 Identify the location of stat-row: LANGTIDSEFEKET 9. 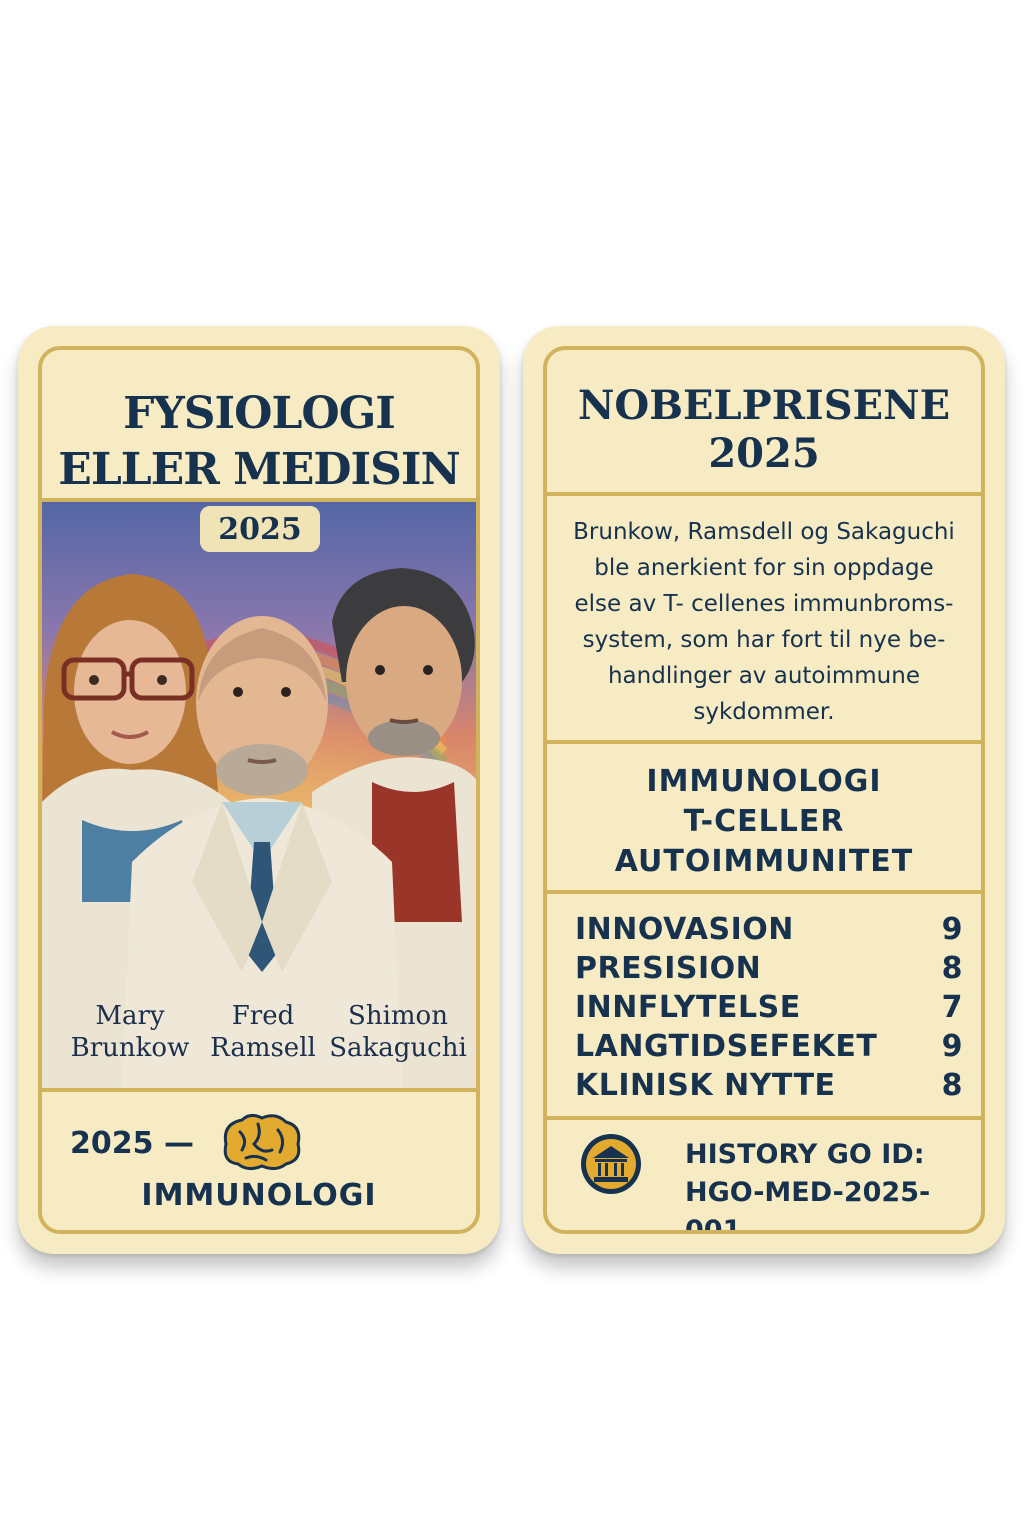
(769, 1046).